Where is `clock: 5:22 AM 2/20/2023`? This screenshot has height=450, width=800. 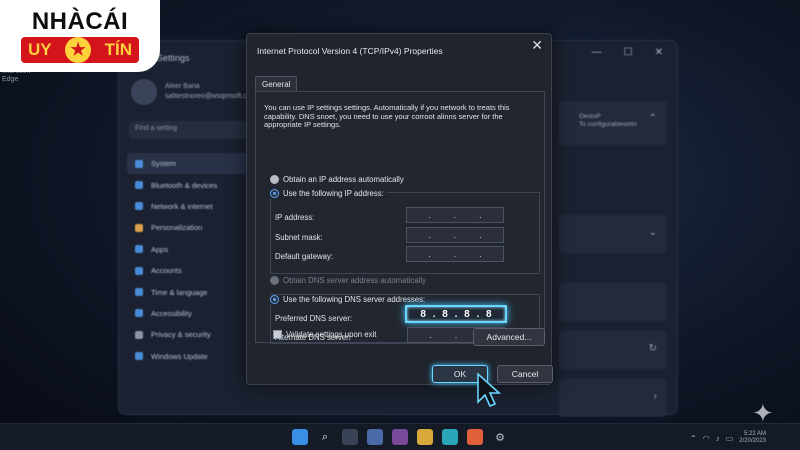
clock: 5:22 AM 2/20/2023 is located at coordinates (752, 438).